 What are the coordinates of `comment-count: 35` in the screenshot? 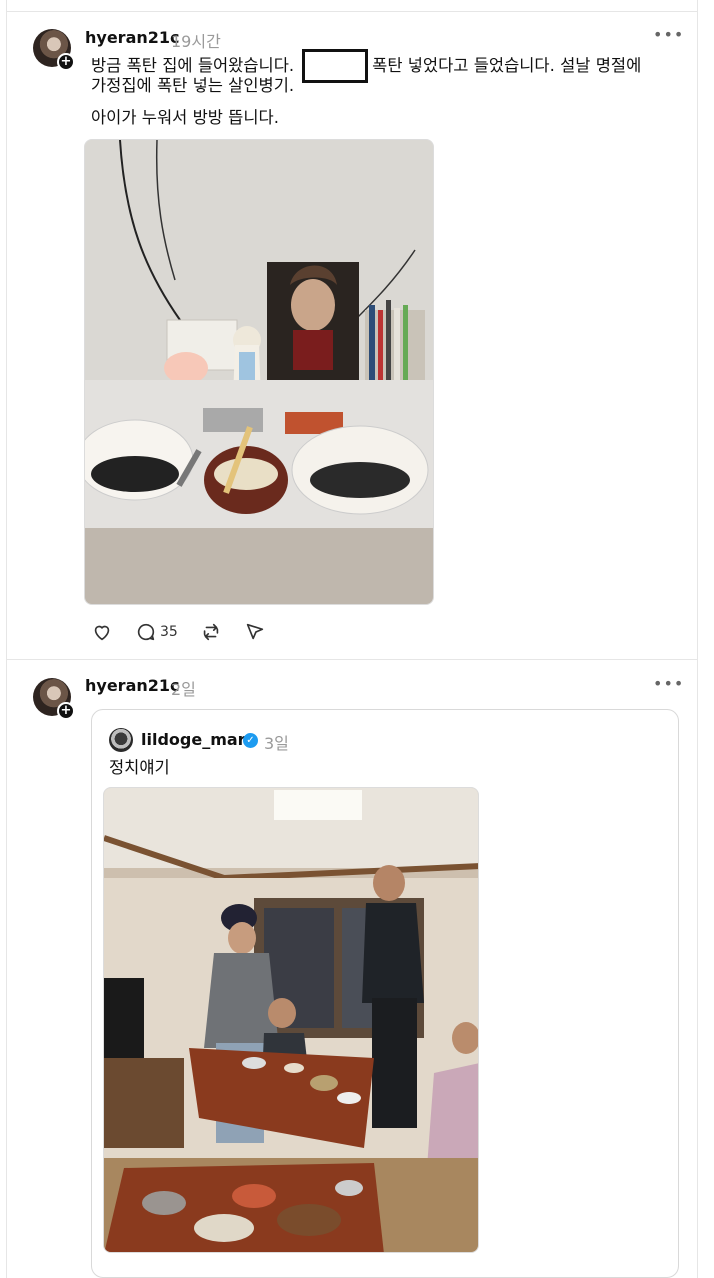 It's located at (169, 632).